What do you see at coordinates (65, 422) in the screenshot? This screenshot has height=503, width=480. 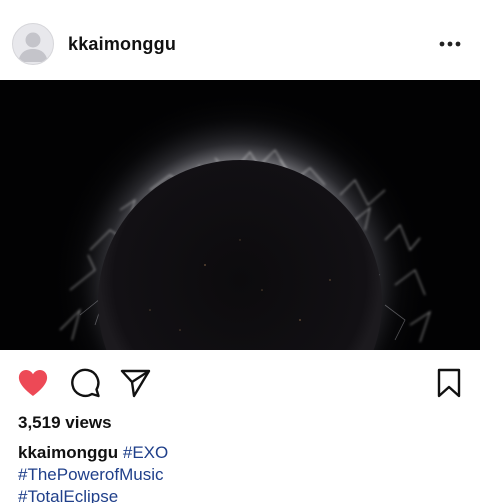 I see `view-count: 3,519 views` at bounding box center [65, 422].